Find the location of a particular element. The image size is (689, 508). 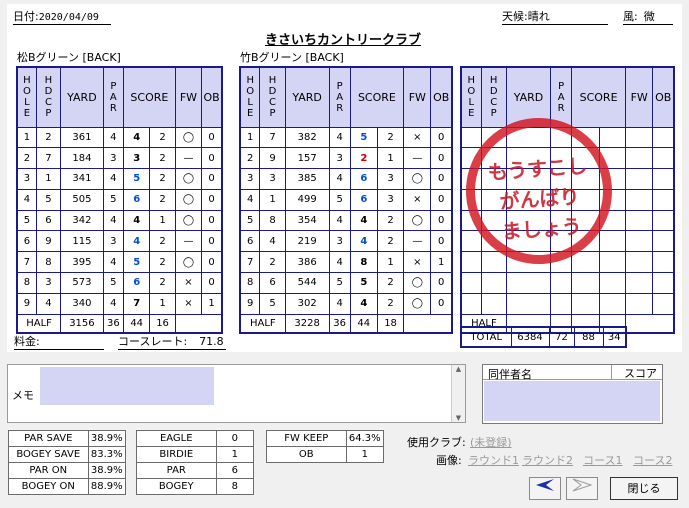

companions-name-header: 同伴者名 is located at coordinates (510, 374).